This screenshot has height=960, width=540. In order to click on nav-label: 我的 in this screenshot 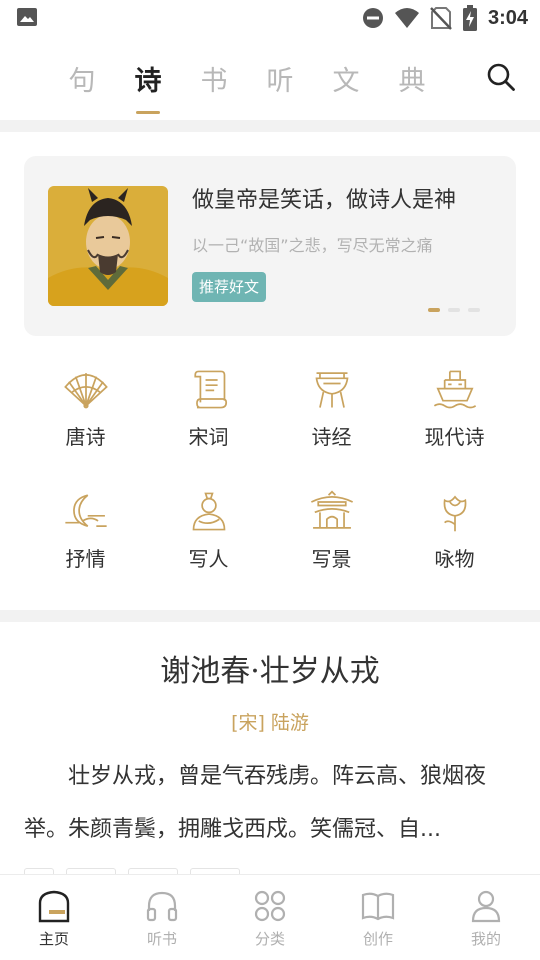, I will do `click(485, 939)`.